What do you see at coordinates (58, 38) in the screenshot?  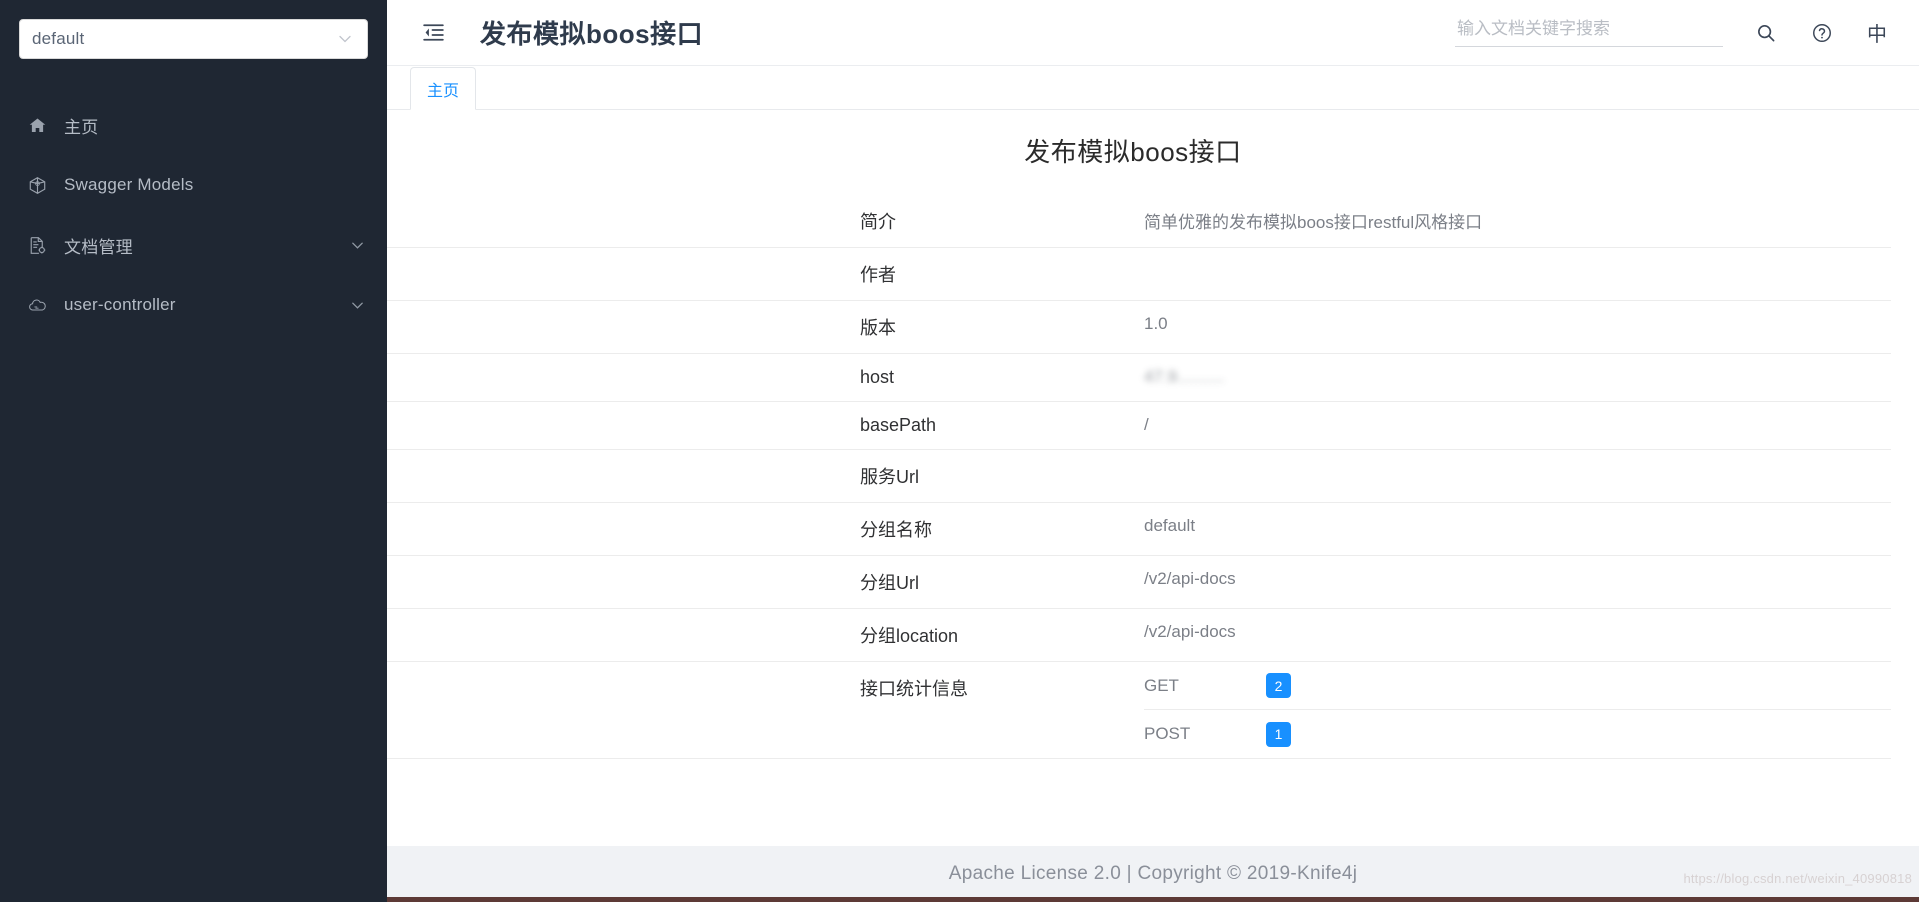 I see `group-select-value: default` at bounding box center [58, 38].